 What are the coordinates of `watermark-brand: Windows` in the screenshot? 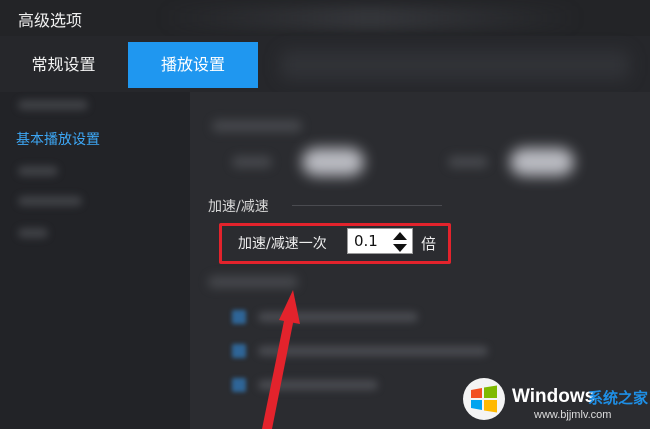 It's located at (554, 396).